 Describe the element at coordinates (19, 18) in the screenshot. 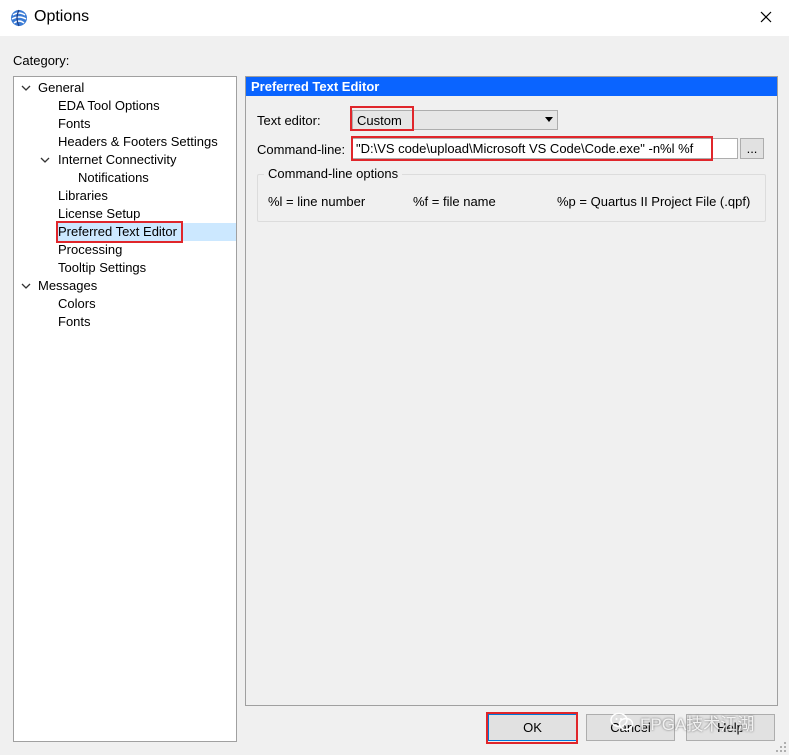

I see `quartus-globe-icon` at that location.